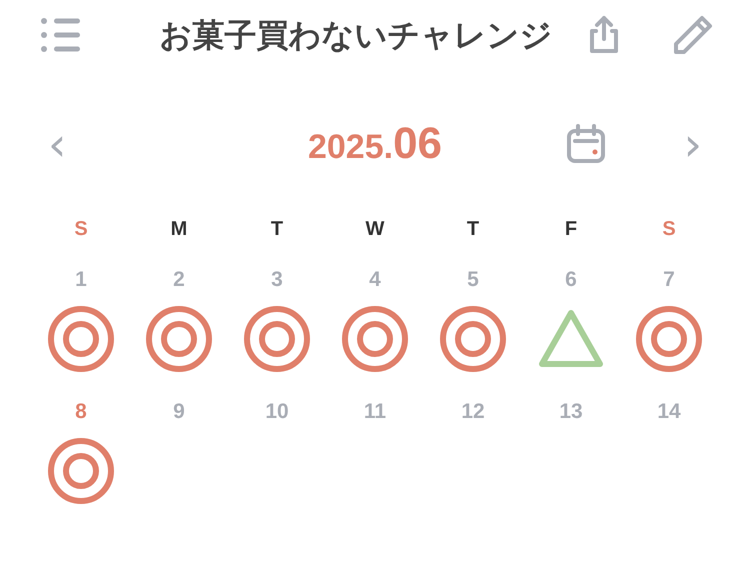 This screenshot has width=750, height=567. I want to click on day-number: 2, so click(179, 280).